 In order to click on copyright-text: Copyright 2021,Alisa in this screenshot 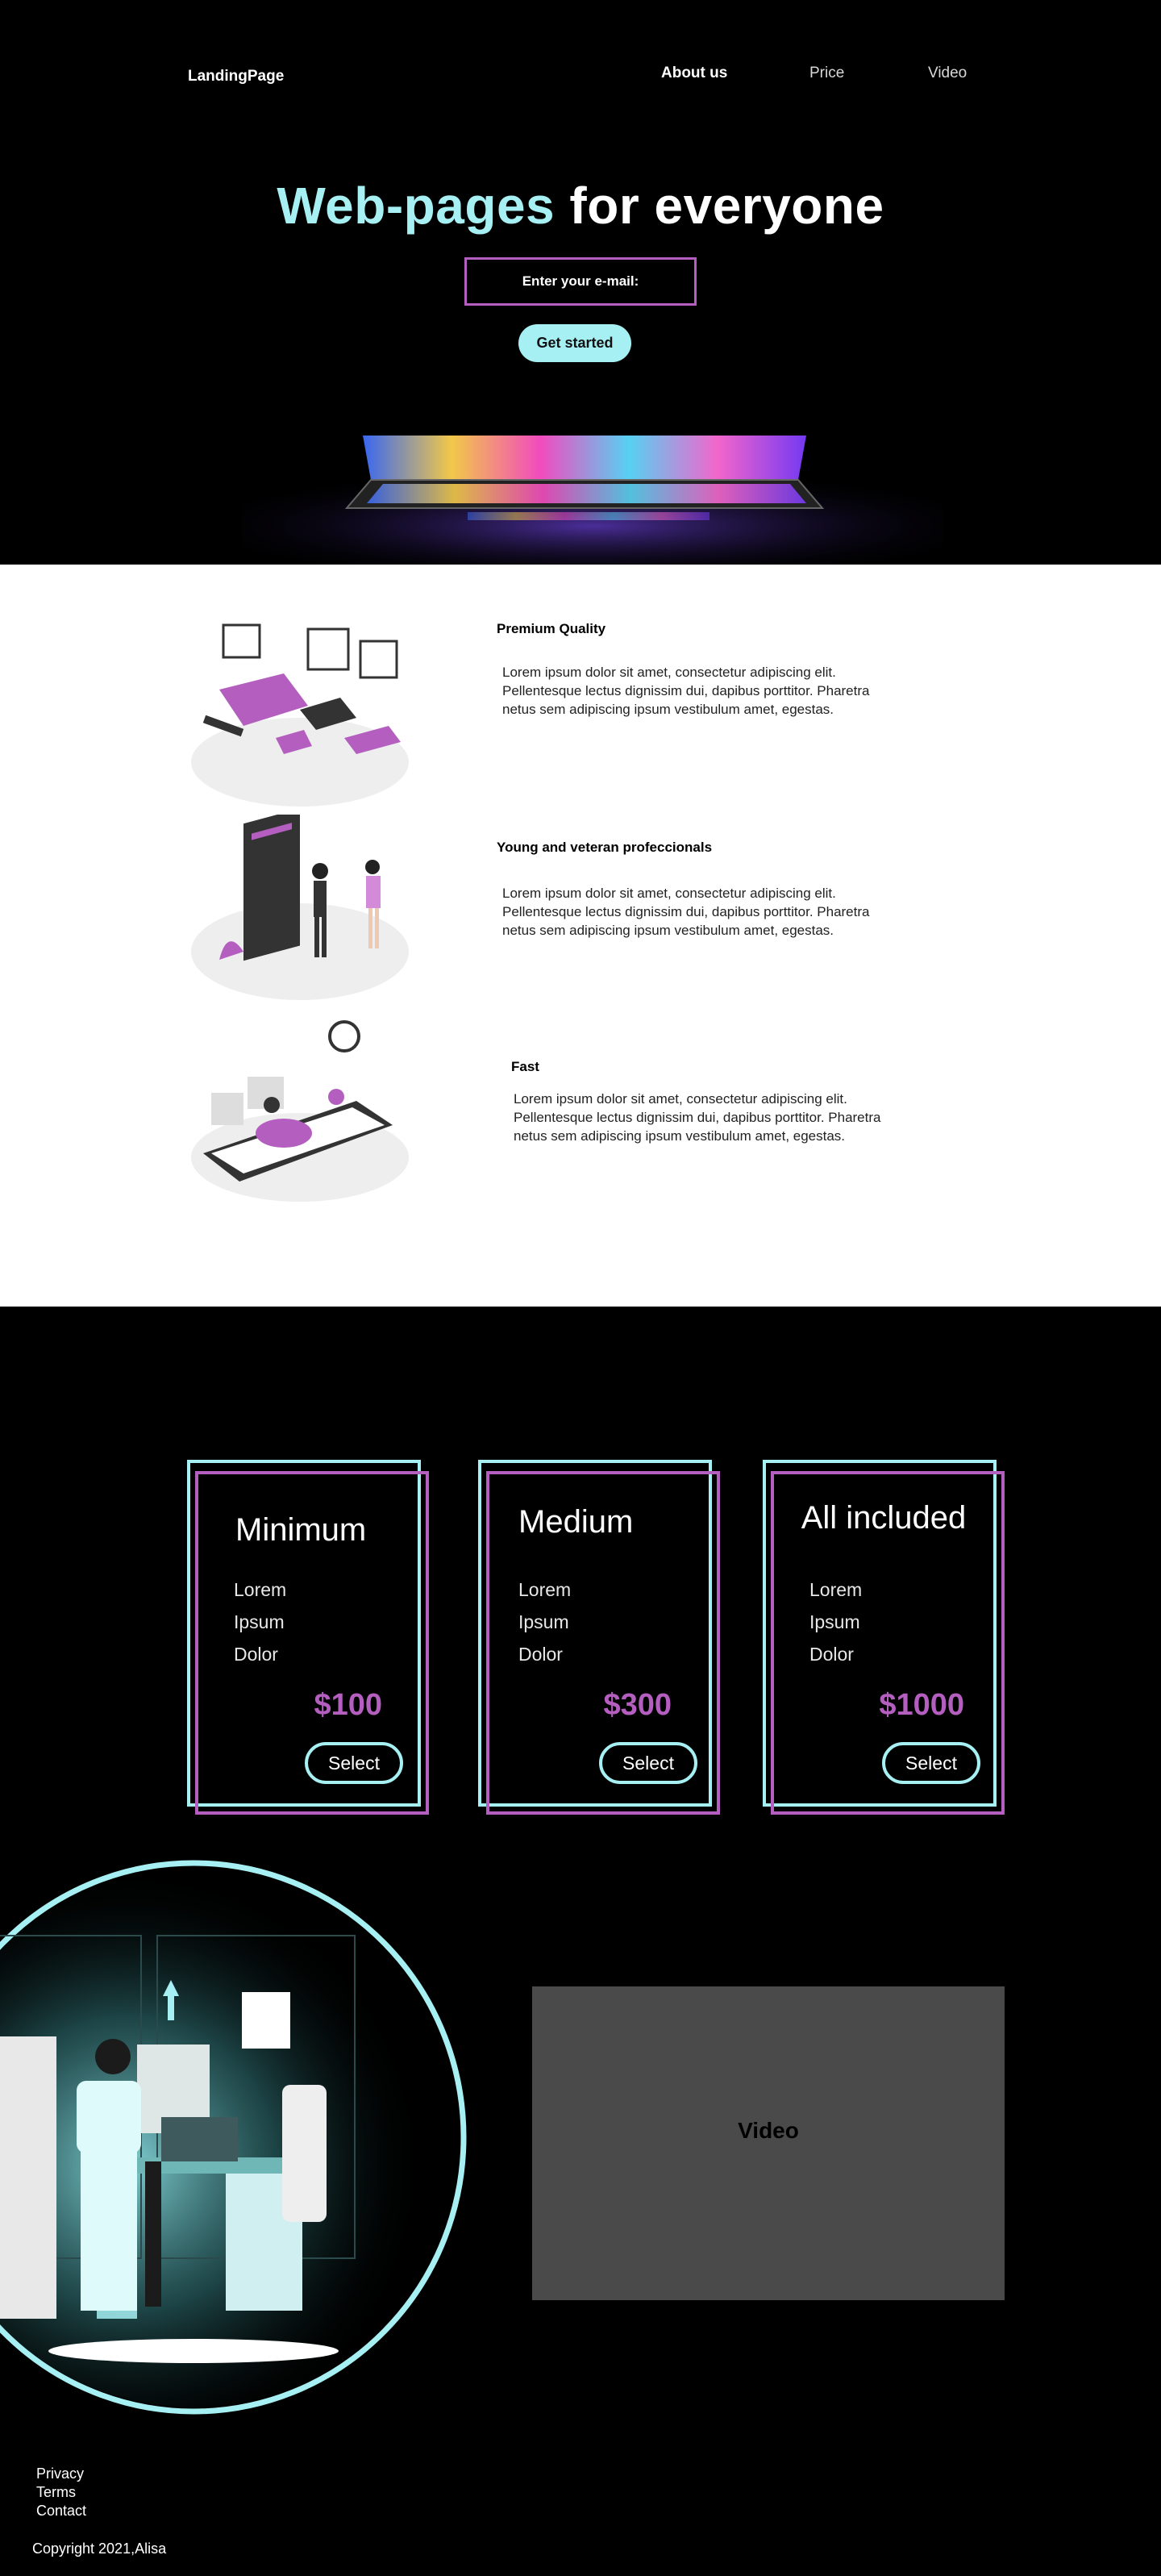, I will do `click(99, 2549)`.